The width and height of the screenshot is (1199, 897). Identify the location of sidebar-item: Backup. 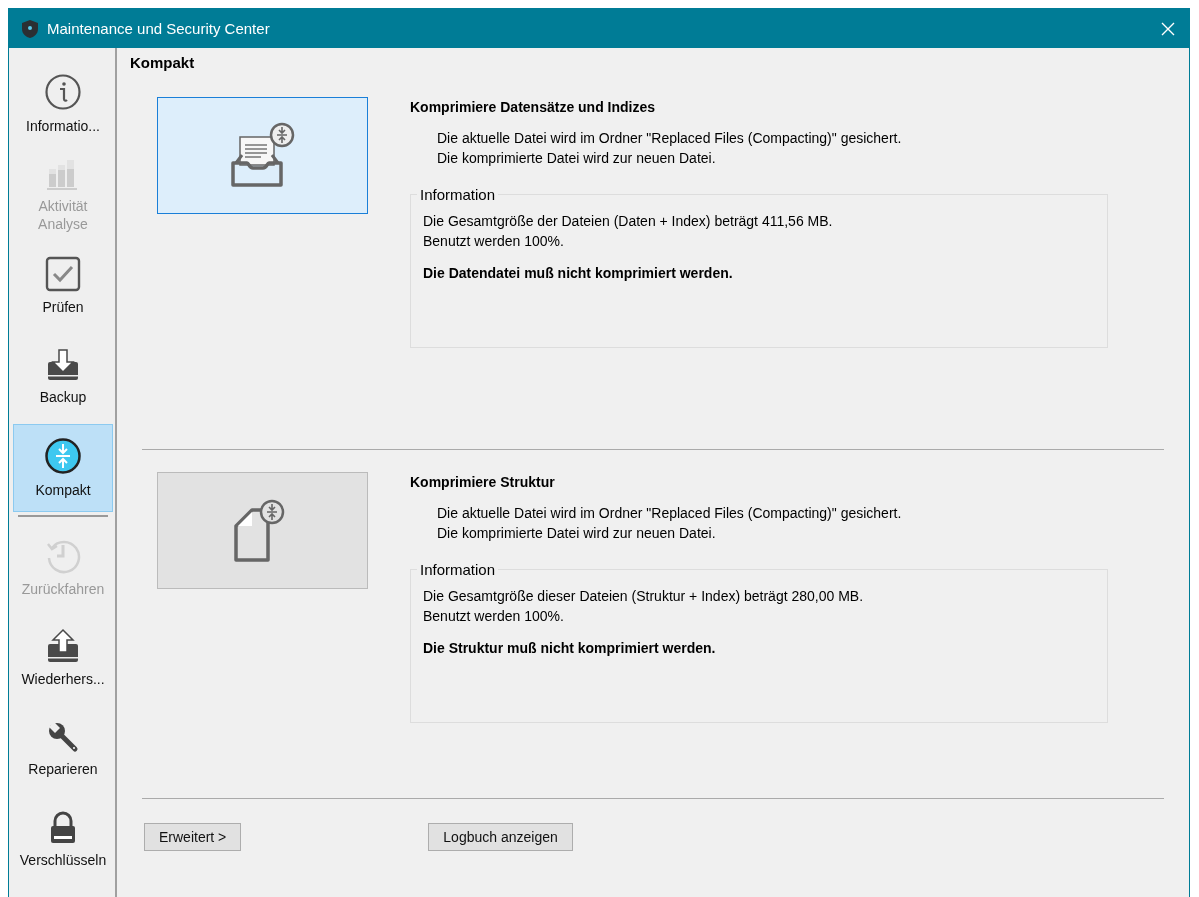
(63, 377).